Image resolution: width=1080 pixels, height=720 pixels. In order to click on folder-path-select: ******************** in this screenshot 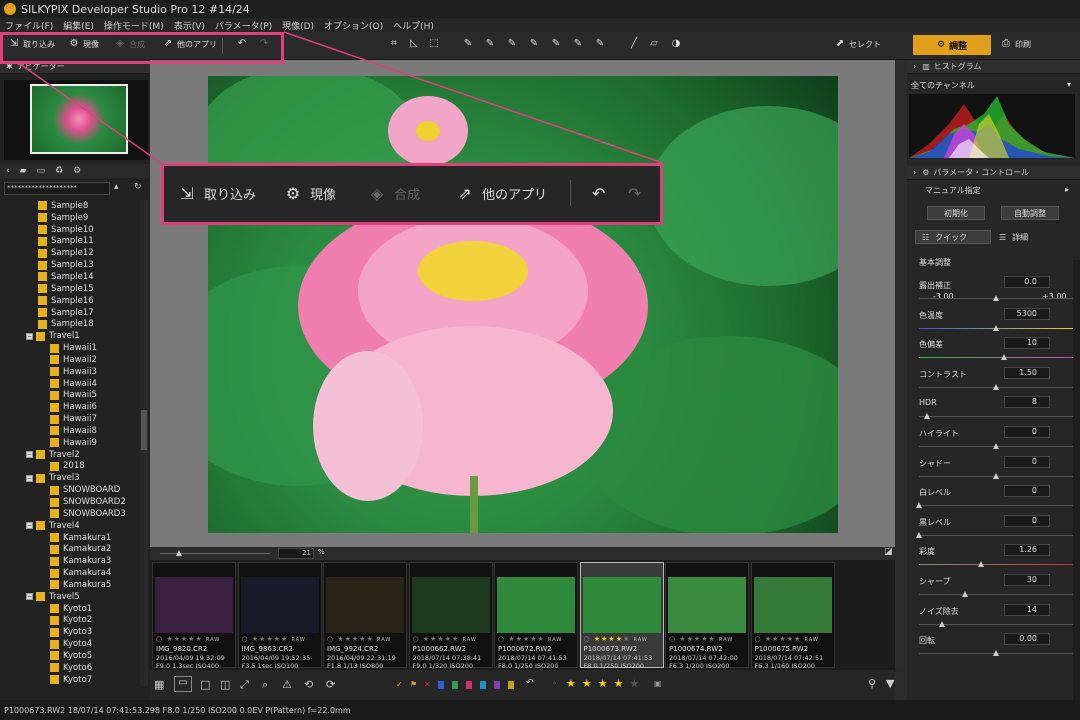, I will do `click(57, 188)`.